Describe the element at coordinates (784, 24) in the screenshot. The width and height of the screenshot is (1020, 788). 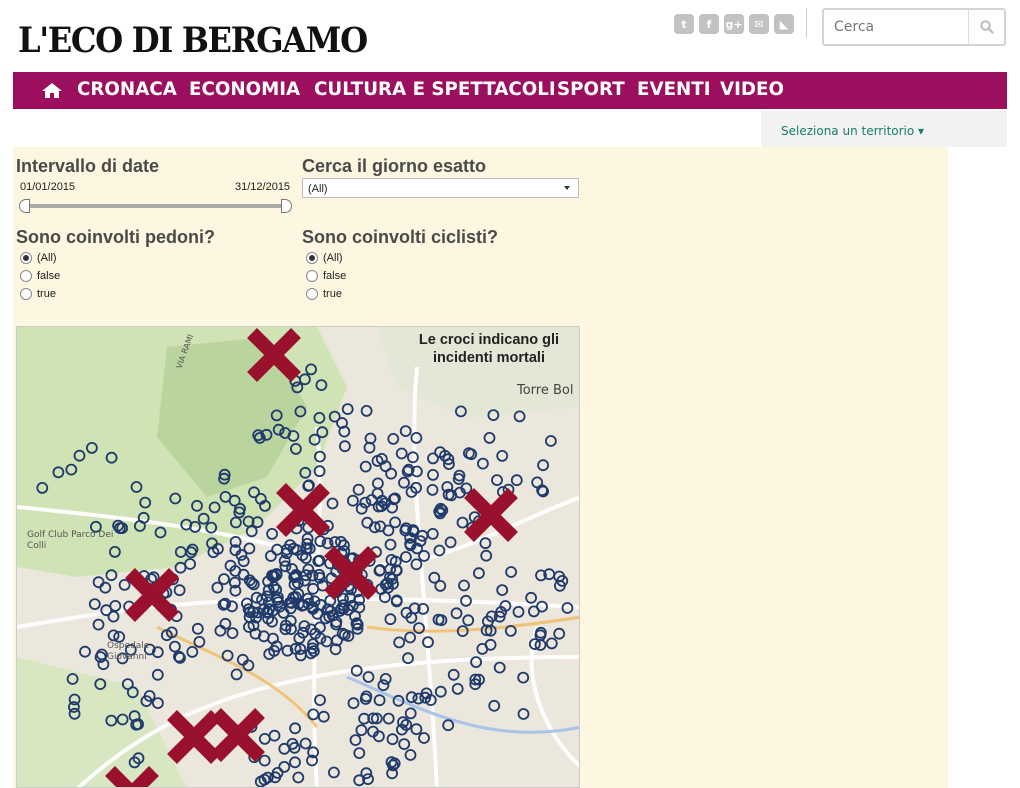
I see `rss-icon: ◣` at that location.